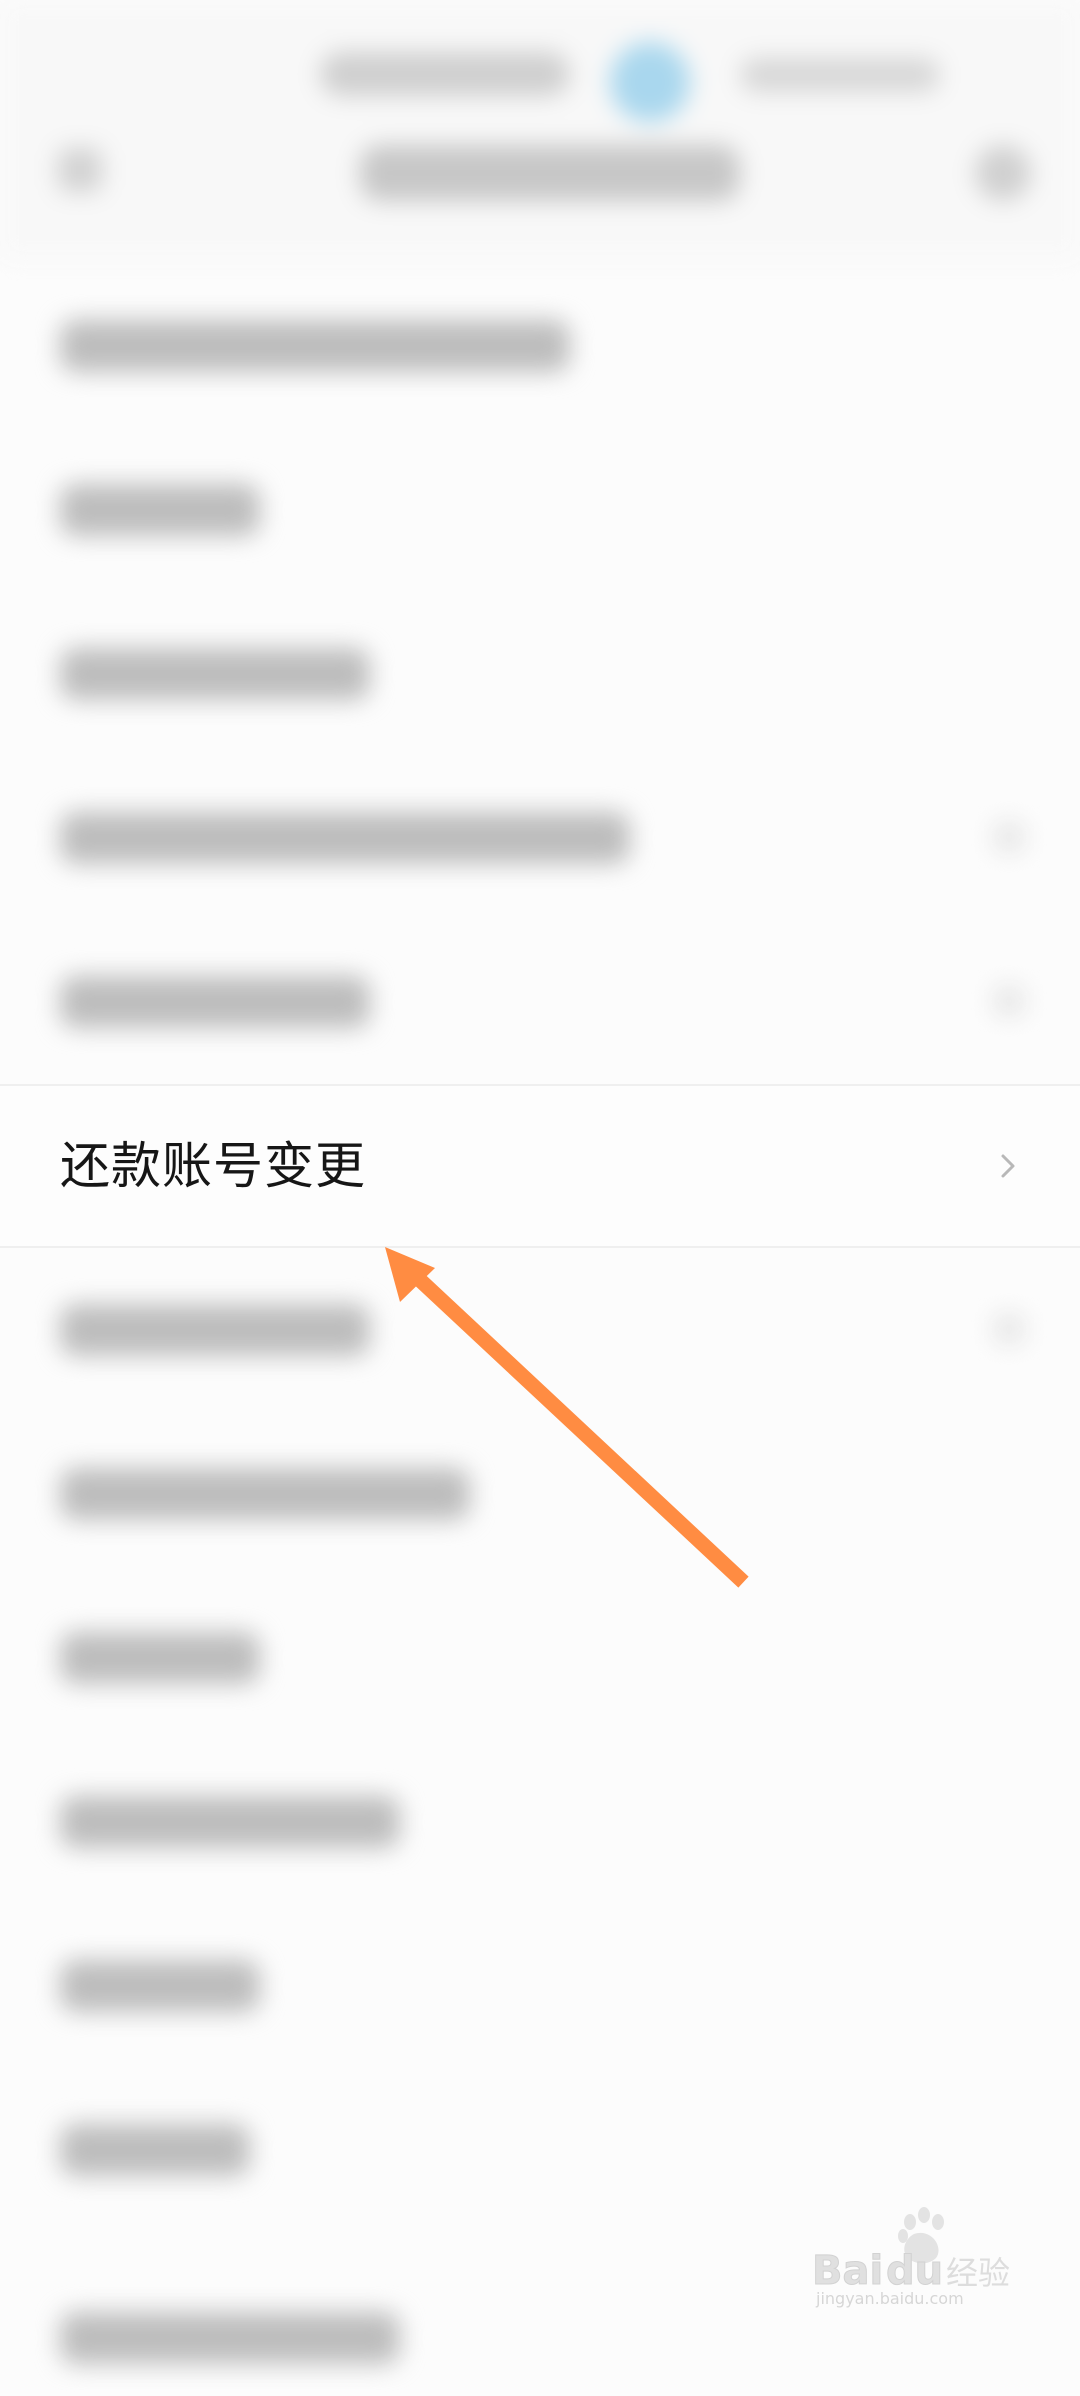 This screenshot has height=2396, width=1080. I want to click on status-bar-right-redacted, so click(840, 75).